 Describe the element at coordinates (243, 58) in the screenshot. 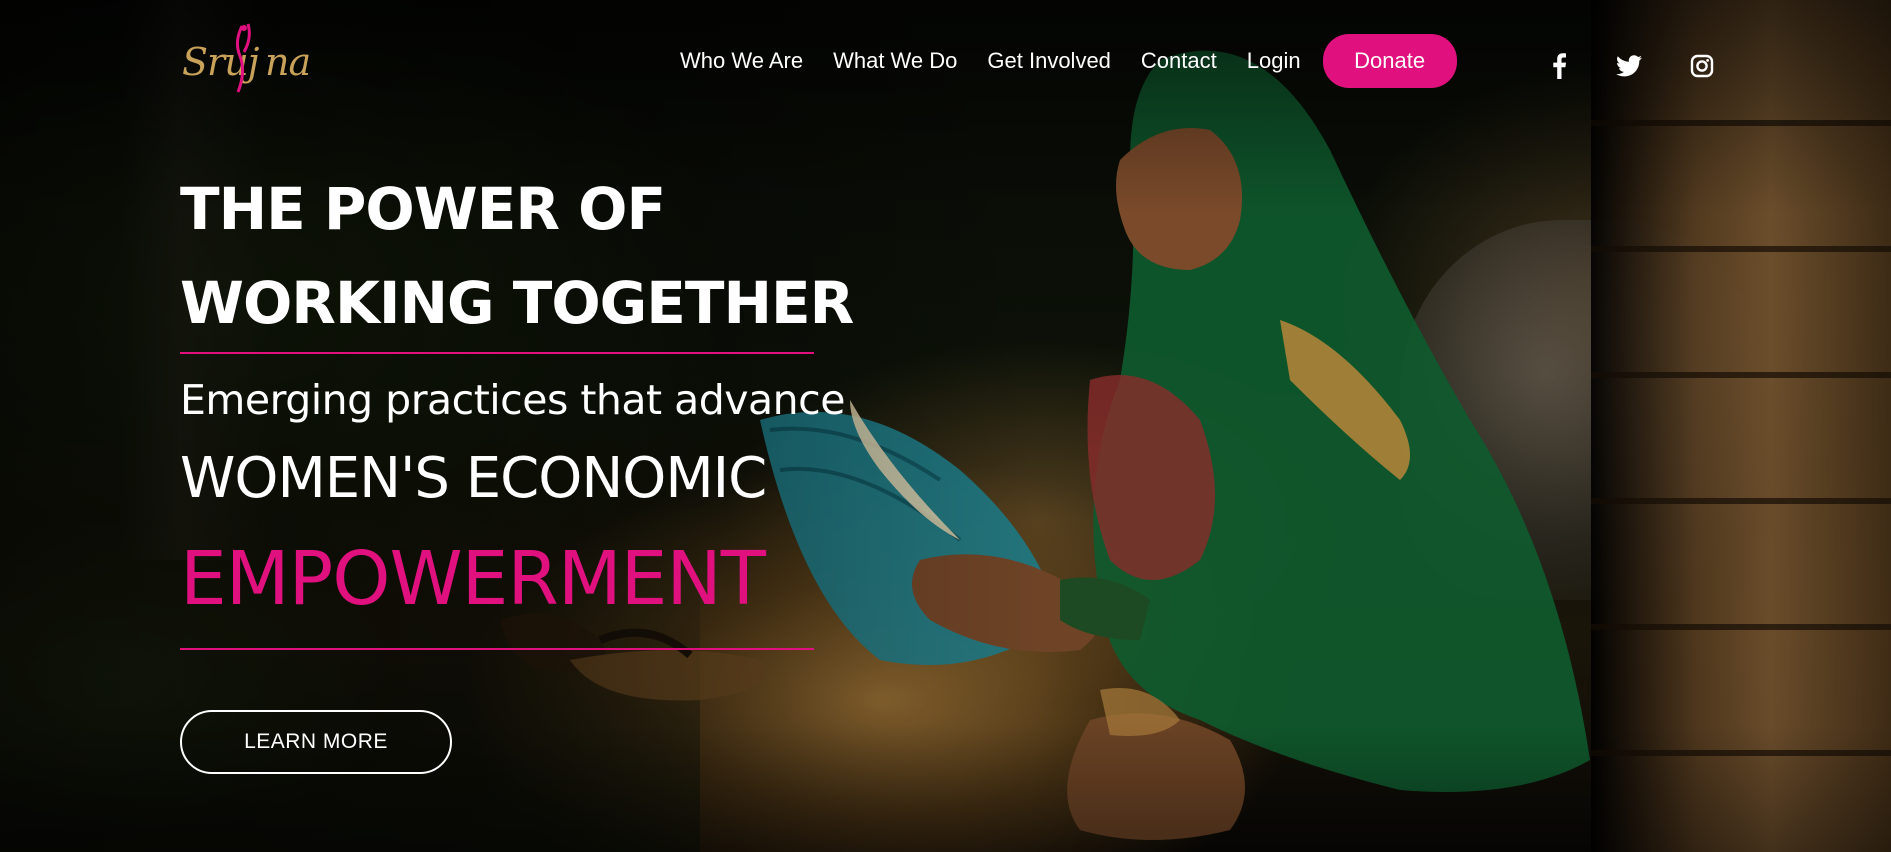

I see `logo-figure-icon` at that location.